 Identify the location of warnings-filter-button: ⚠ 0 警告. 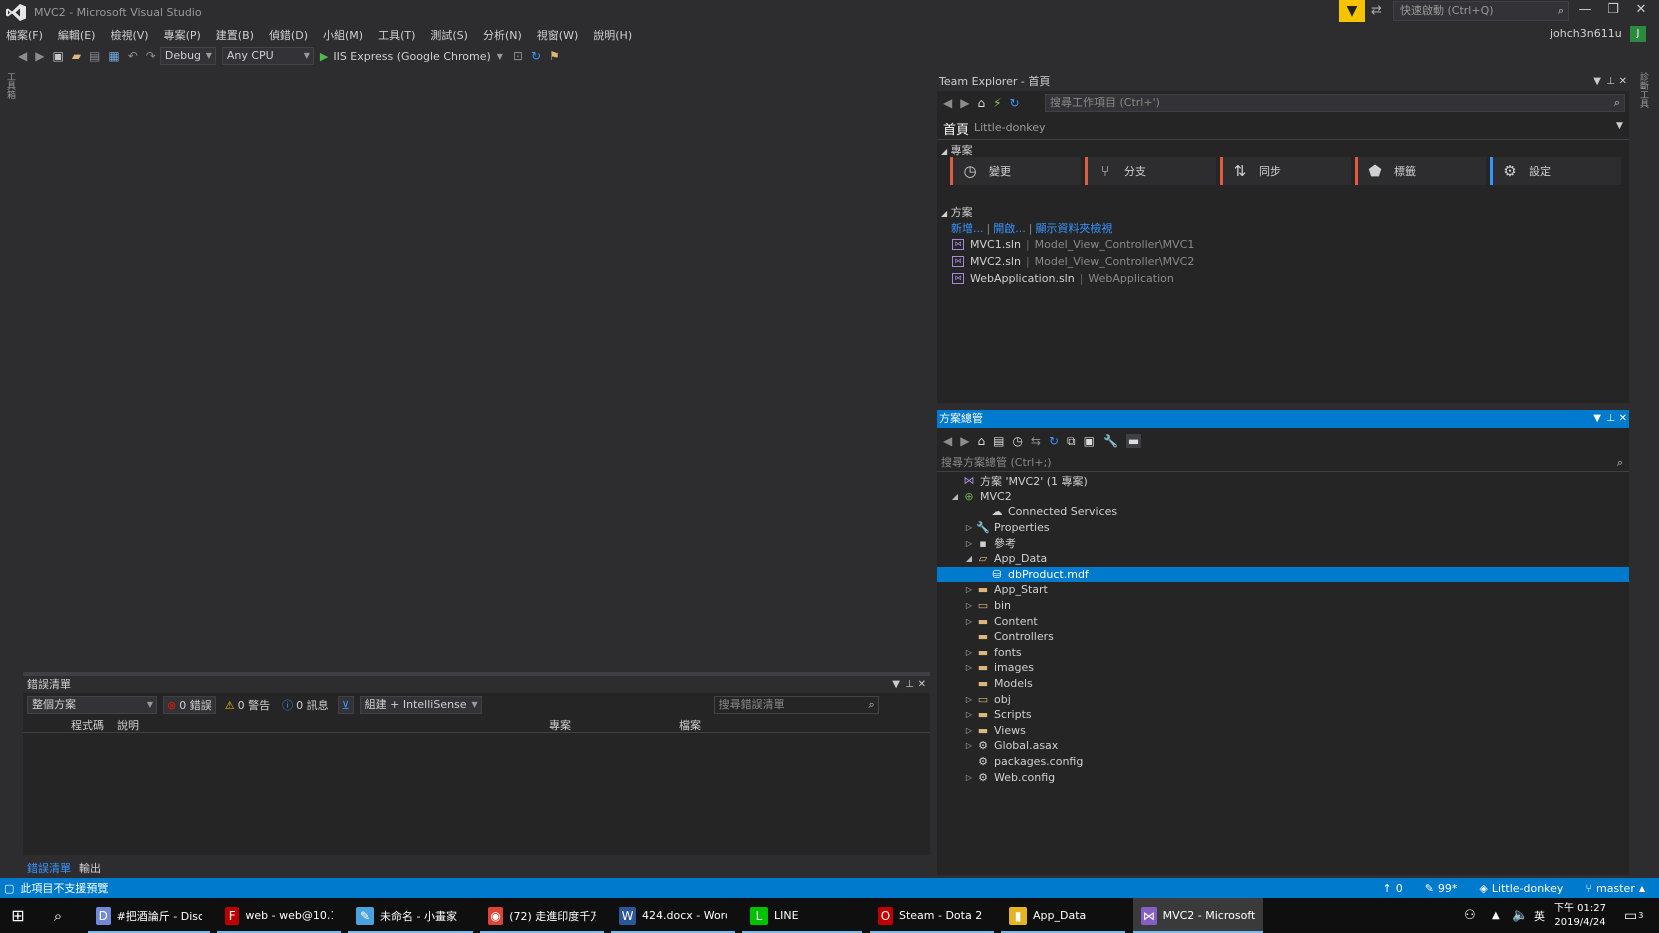
(247, 705).